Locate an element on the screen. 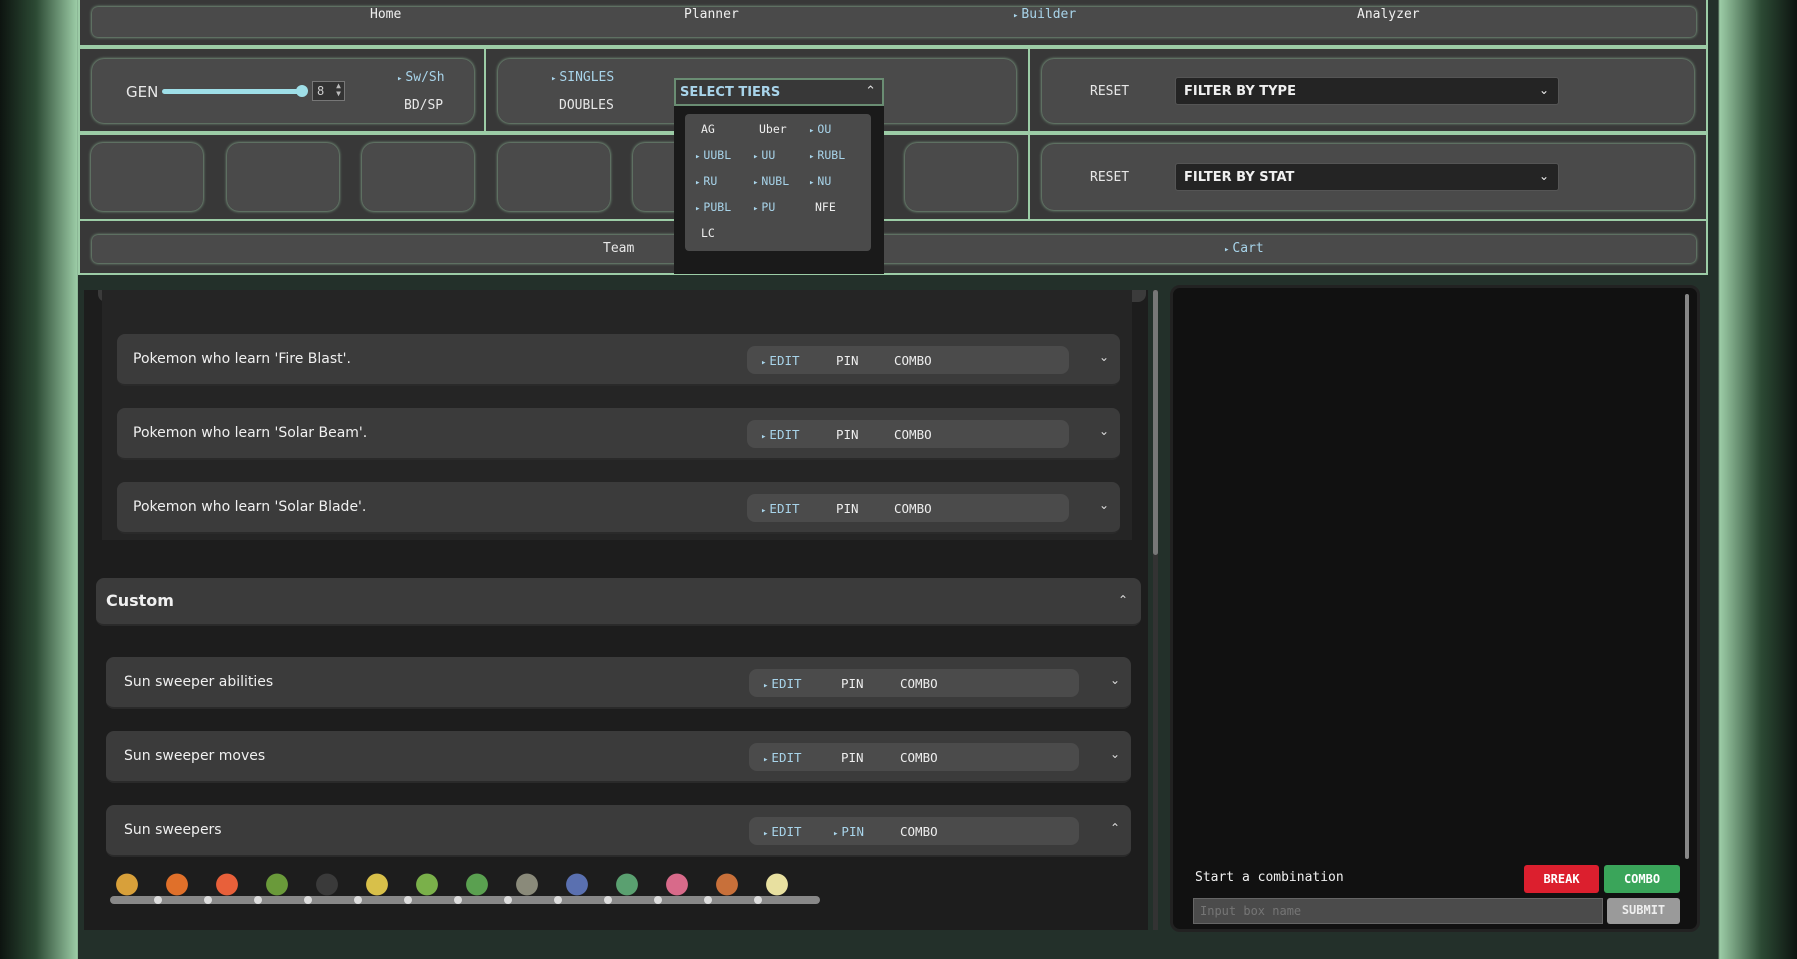 The image size is (1797, 959). type-filter-panel: RESET FILTER BY TYPE ⌄ is located at coordinates (1368, 90).